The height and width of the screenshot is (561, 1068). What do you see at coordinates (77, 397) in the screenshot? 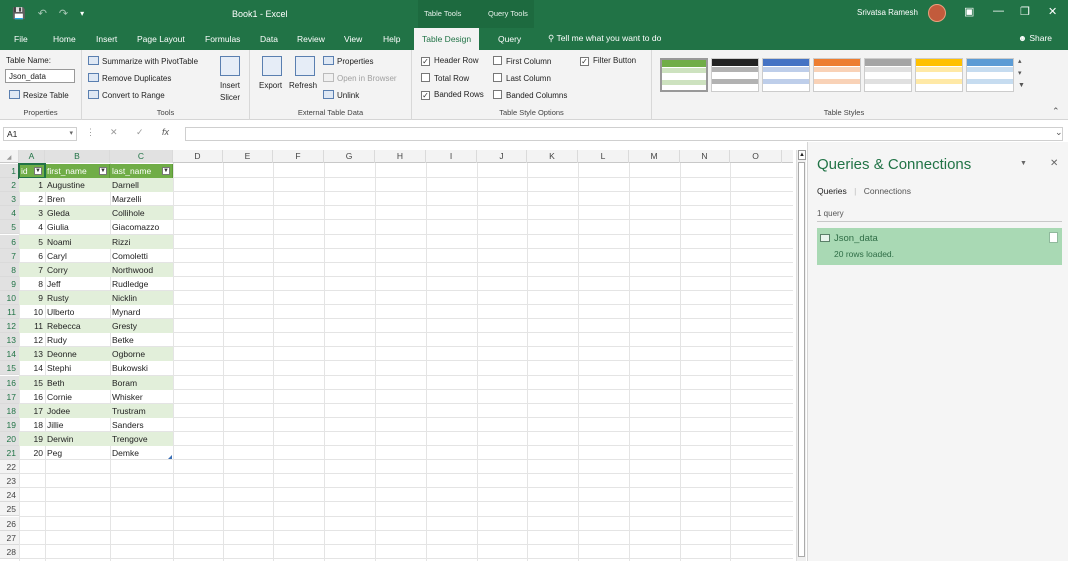
I see `table-cell: Cornie` at bounding box center [77, 397].